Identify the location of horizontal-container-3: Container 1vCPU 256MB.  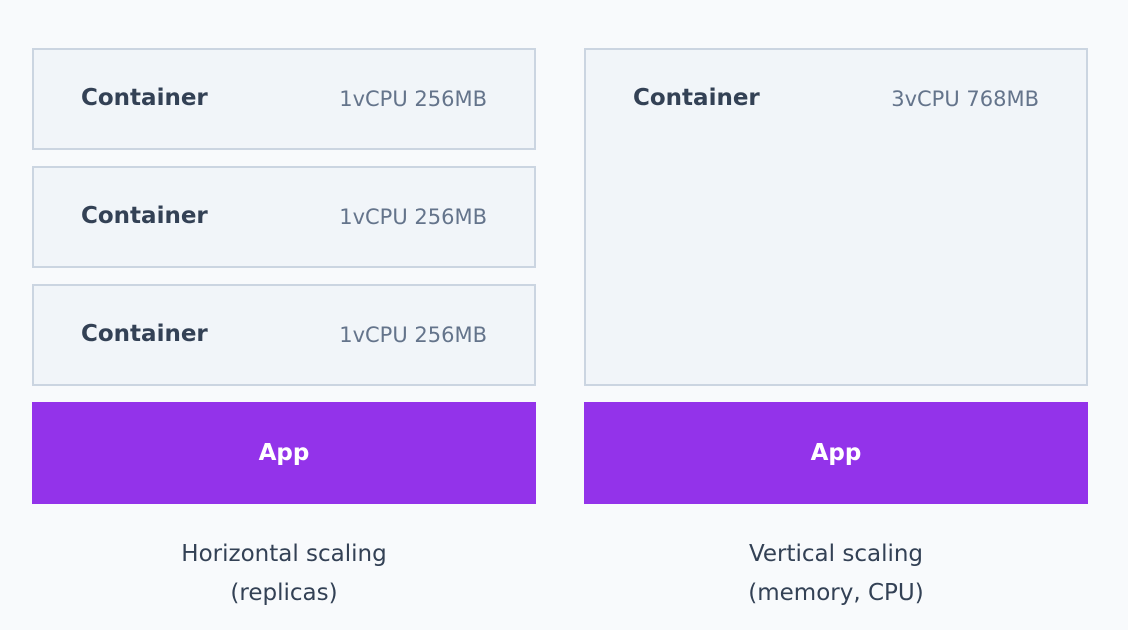
(284, 335).